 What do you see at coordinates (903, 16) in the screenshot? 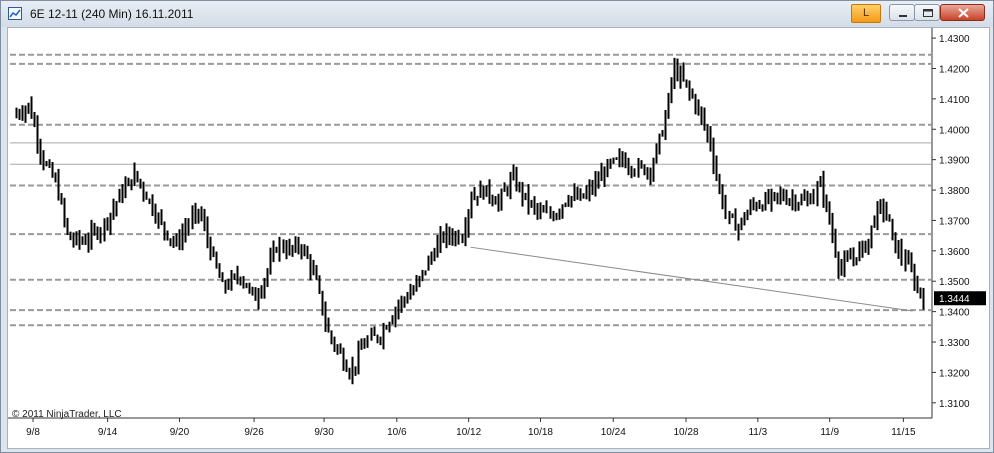
I see `minimize-icon` at bounding box center [903, 16].